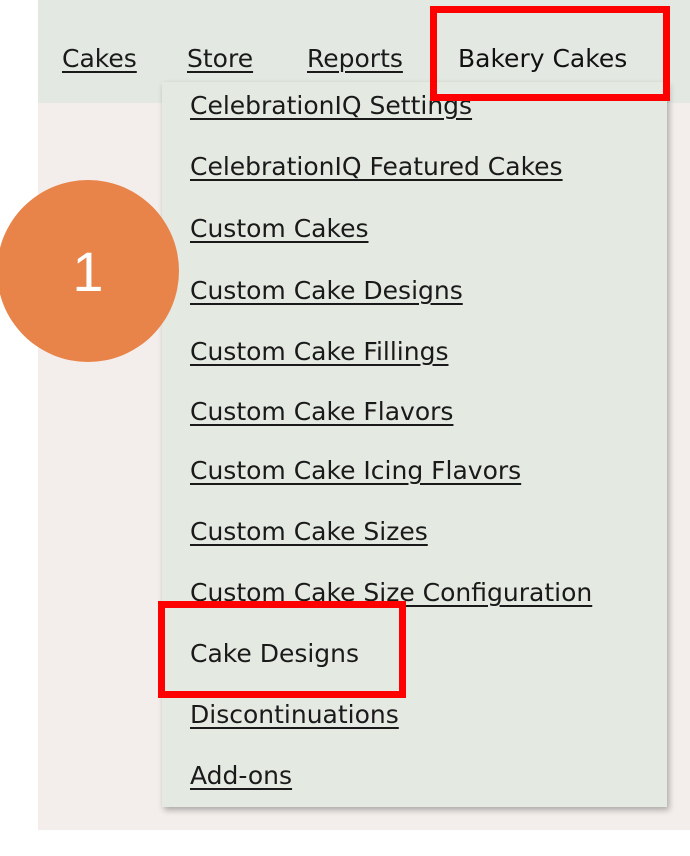  Describe the element at coordinates (376, 167) in the screenshot. I see `menu-item-celebrationiq-featured-cakes: CelebrationIQ Featured Cakes` at that location.